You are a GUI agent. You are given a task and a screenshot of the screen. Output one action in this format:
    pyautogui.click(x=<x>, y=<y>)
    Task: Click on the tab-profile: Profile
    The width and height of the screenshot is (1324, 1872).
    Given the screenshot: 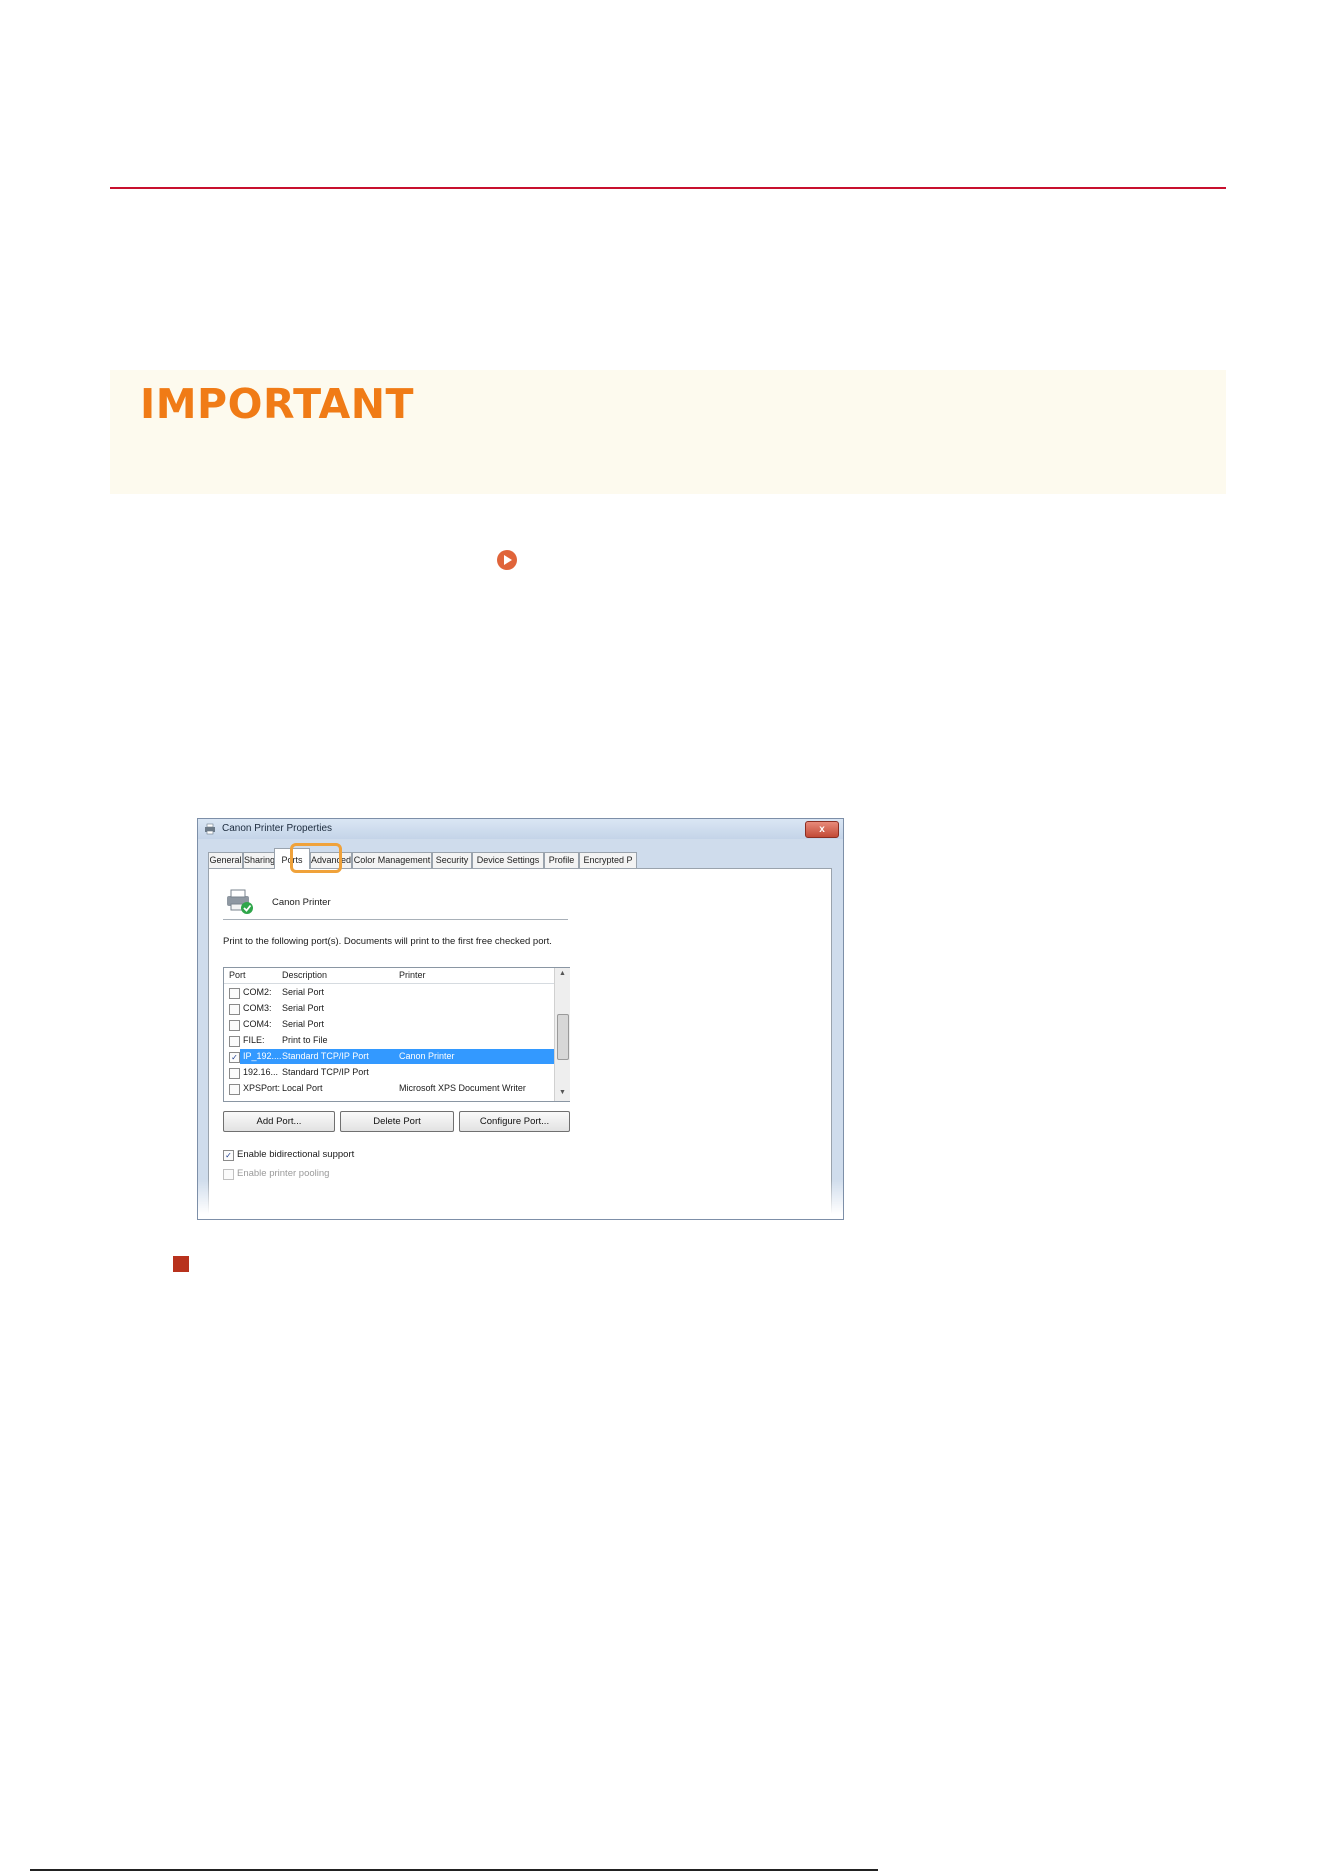 What is the action you would take?
    pyautogui.click(x=561, y=860)
    